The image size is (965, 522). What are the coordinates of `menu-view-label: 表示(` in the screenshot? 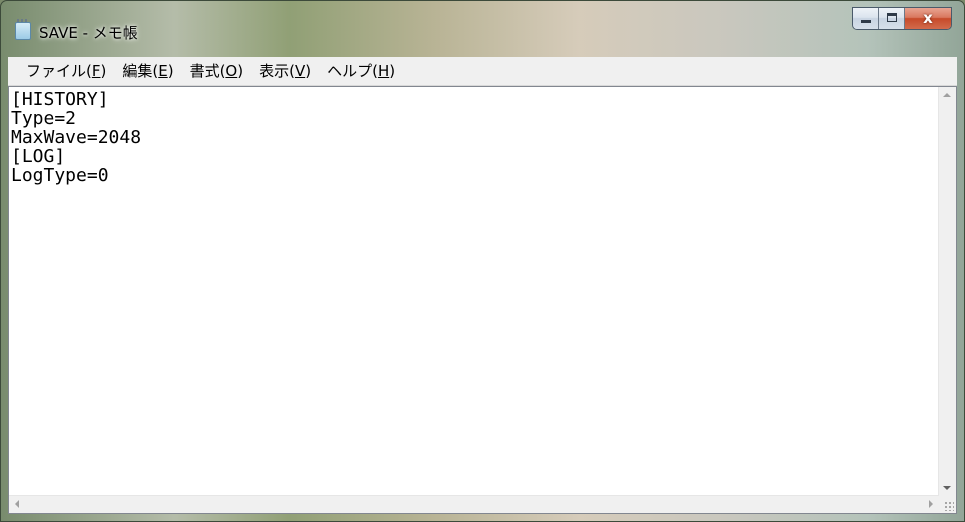 It's located at (277, 71).